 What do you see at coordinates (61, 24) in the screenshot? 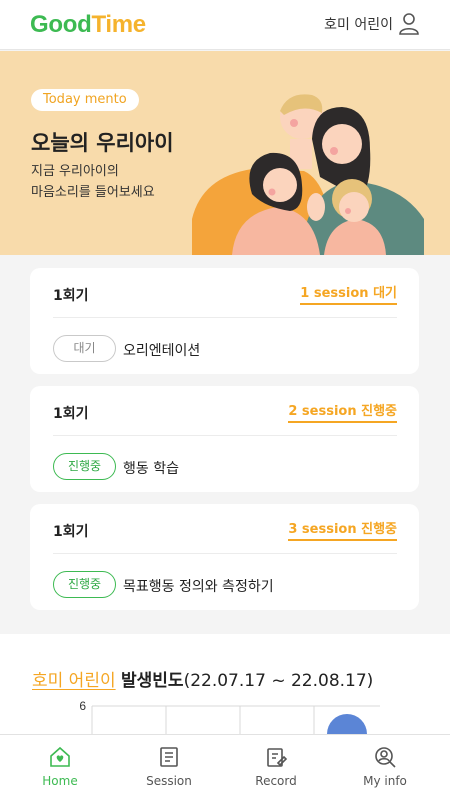
I see `logo-good: Good` at bounding box center [61, 24].